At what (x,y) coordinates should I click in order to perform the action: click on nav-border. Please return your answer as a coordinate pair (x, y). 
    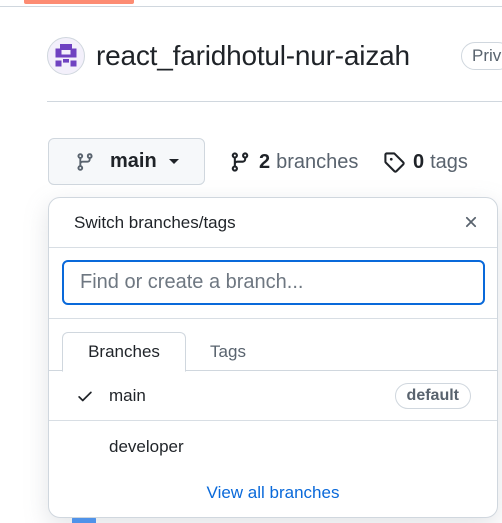
    Looking at the image, I should click on (251, 6).